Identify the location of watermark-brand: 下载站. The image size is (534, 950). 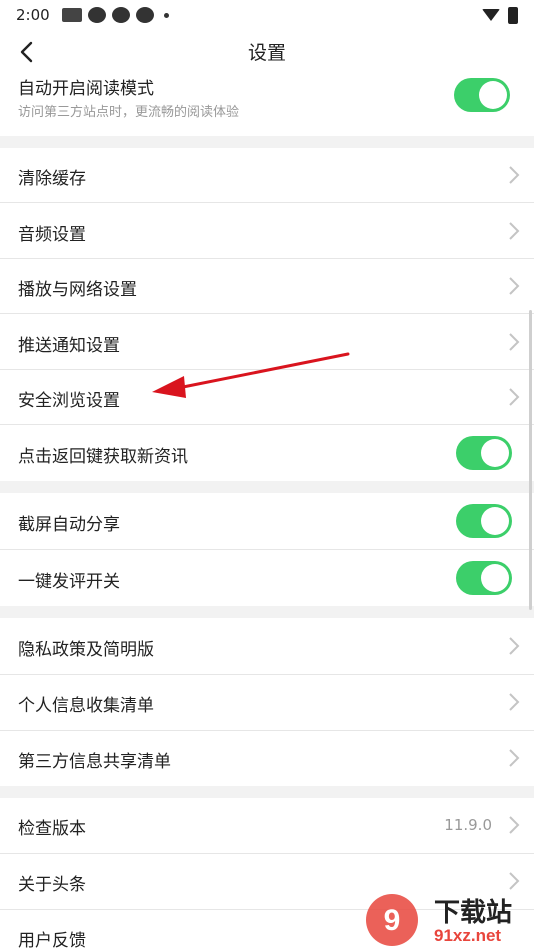
(473, 913).